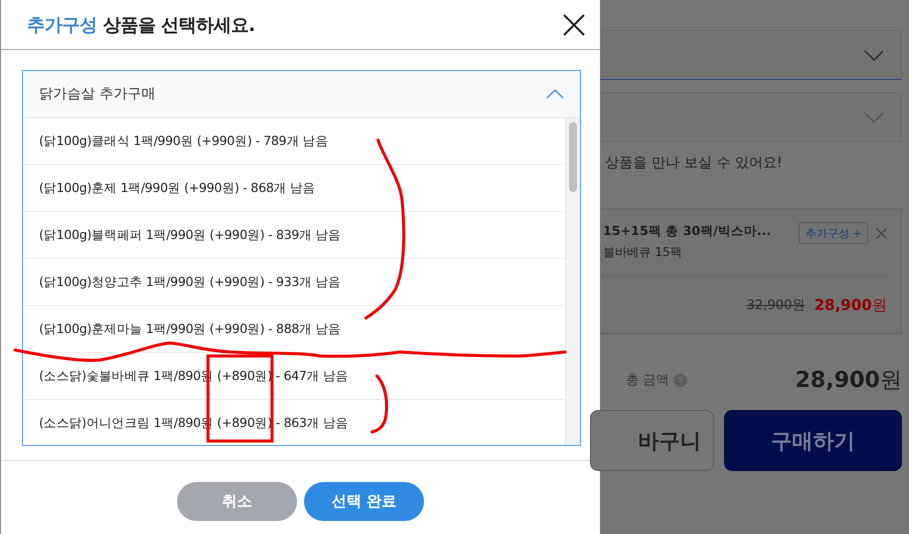 This screenshot has height=534, width=909. I want to click on close-icon, so click(574, 25).